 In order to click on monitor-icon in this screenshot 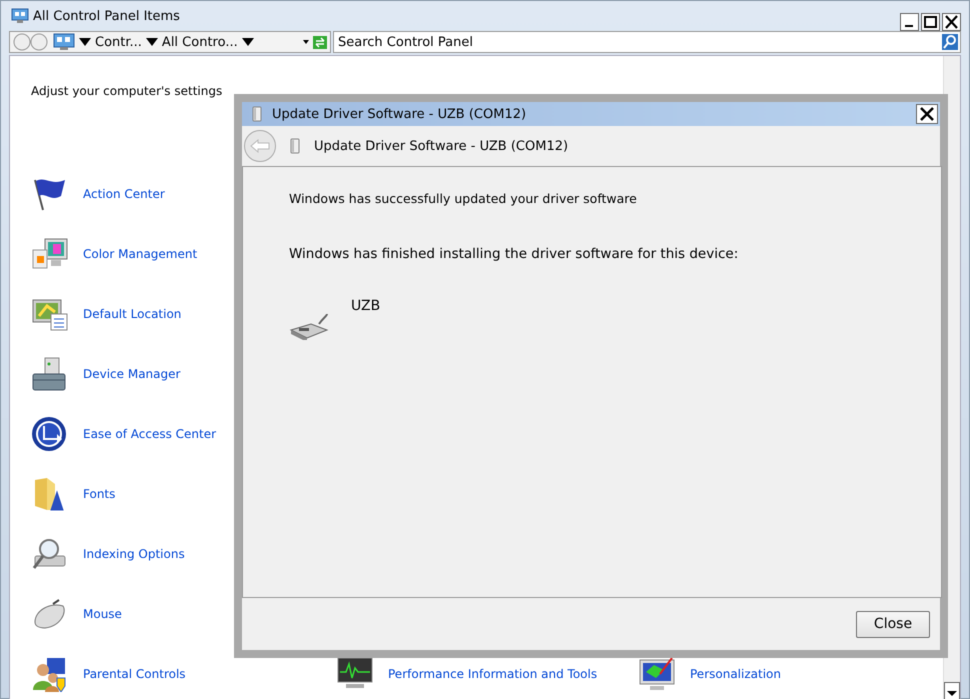, I will do `click(657, 674)`.